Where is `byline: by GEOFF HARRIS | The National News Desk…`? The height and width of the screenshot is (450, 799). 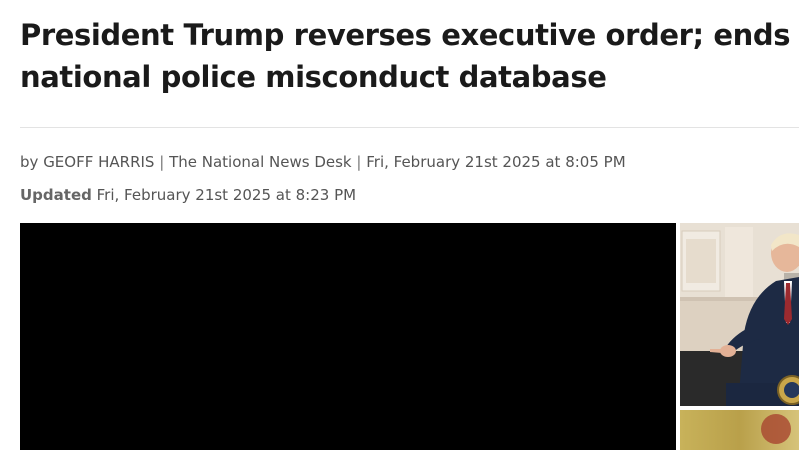 byline: by GEOFF HARRIS | The National News Desk… is located at coordinates (323, 162).